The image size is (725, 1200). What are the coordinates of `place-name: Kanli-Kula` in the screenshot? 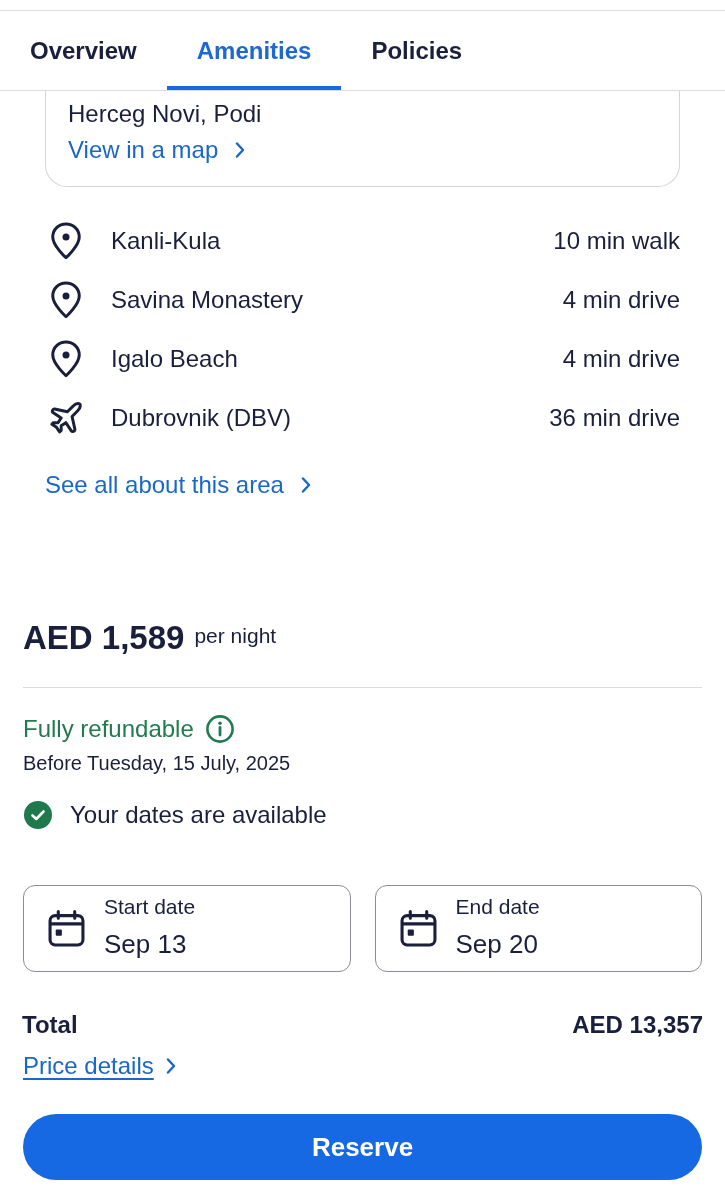 It's located at (166, 240).